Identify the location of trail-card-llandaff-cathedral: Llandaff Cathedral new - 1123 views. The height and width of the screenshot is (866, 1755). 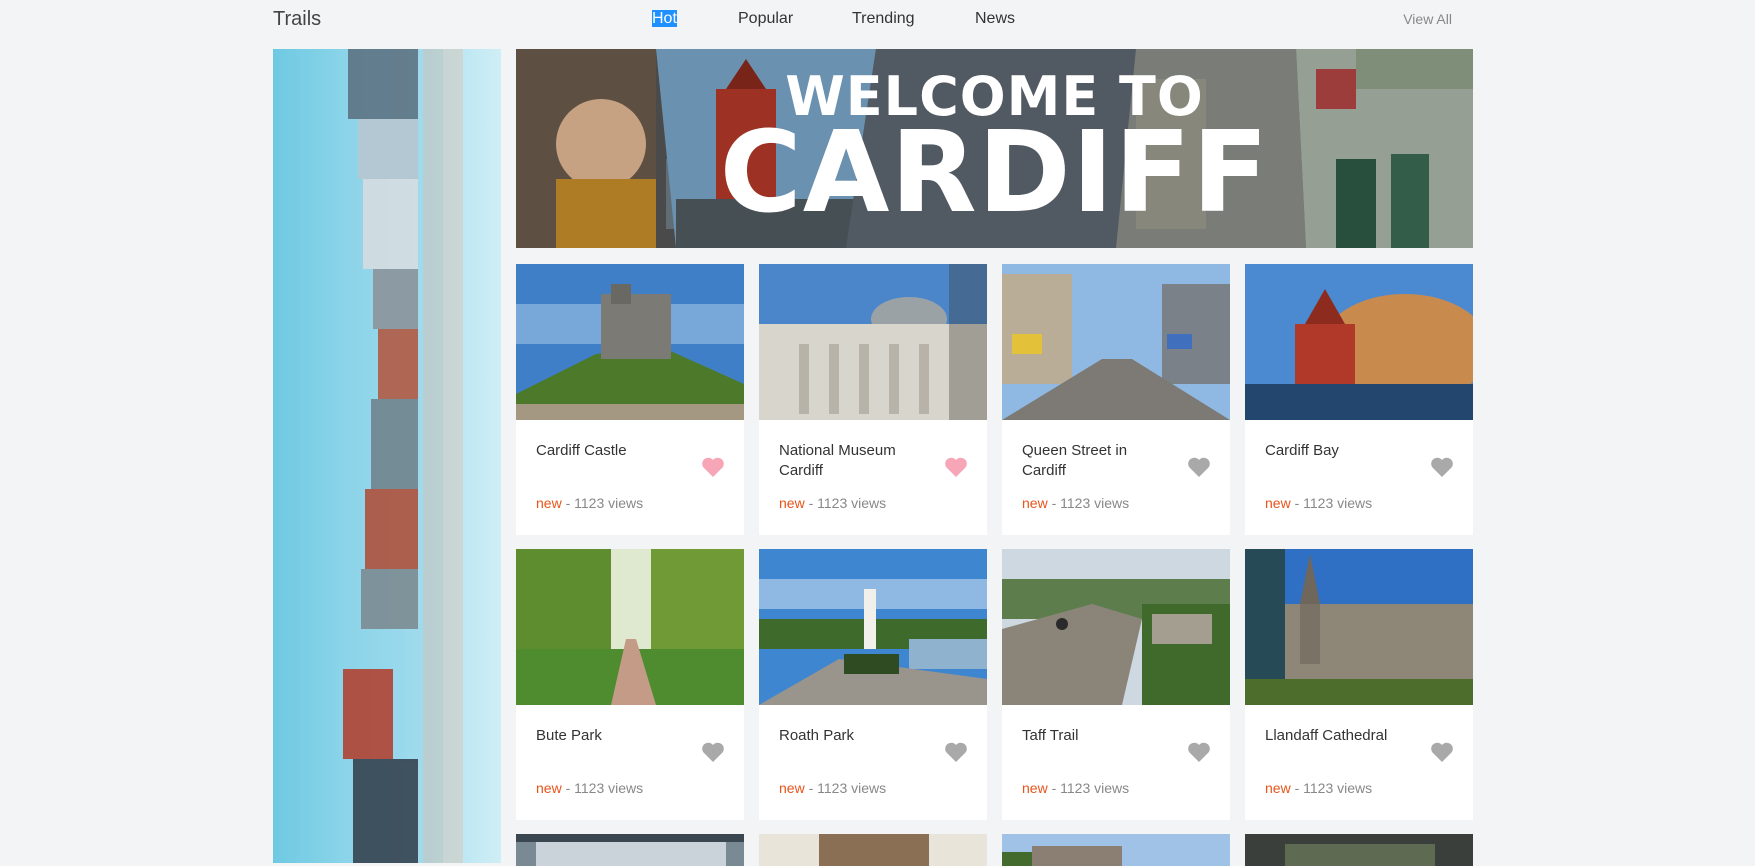
(1359, 684).